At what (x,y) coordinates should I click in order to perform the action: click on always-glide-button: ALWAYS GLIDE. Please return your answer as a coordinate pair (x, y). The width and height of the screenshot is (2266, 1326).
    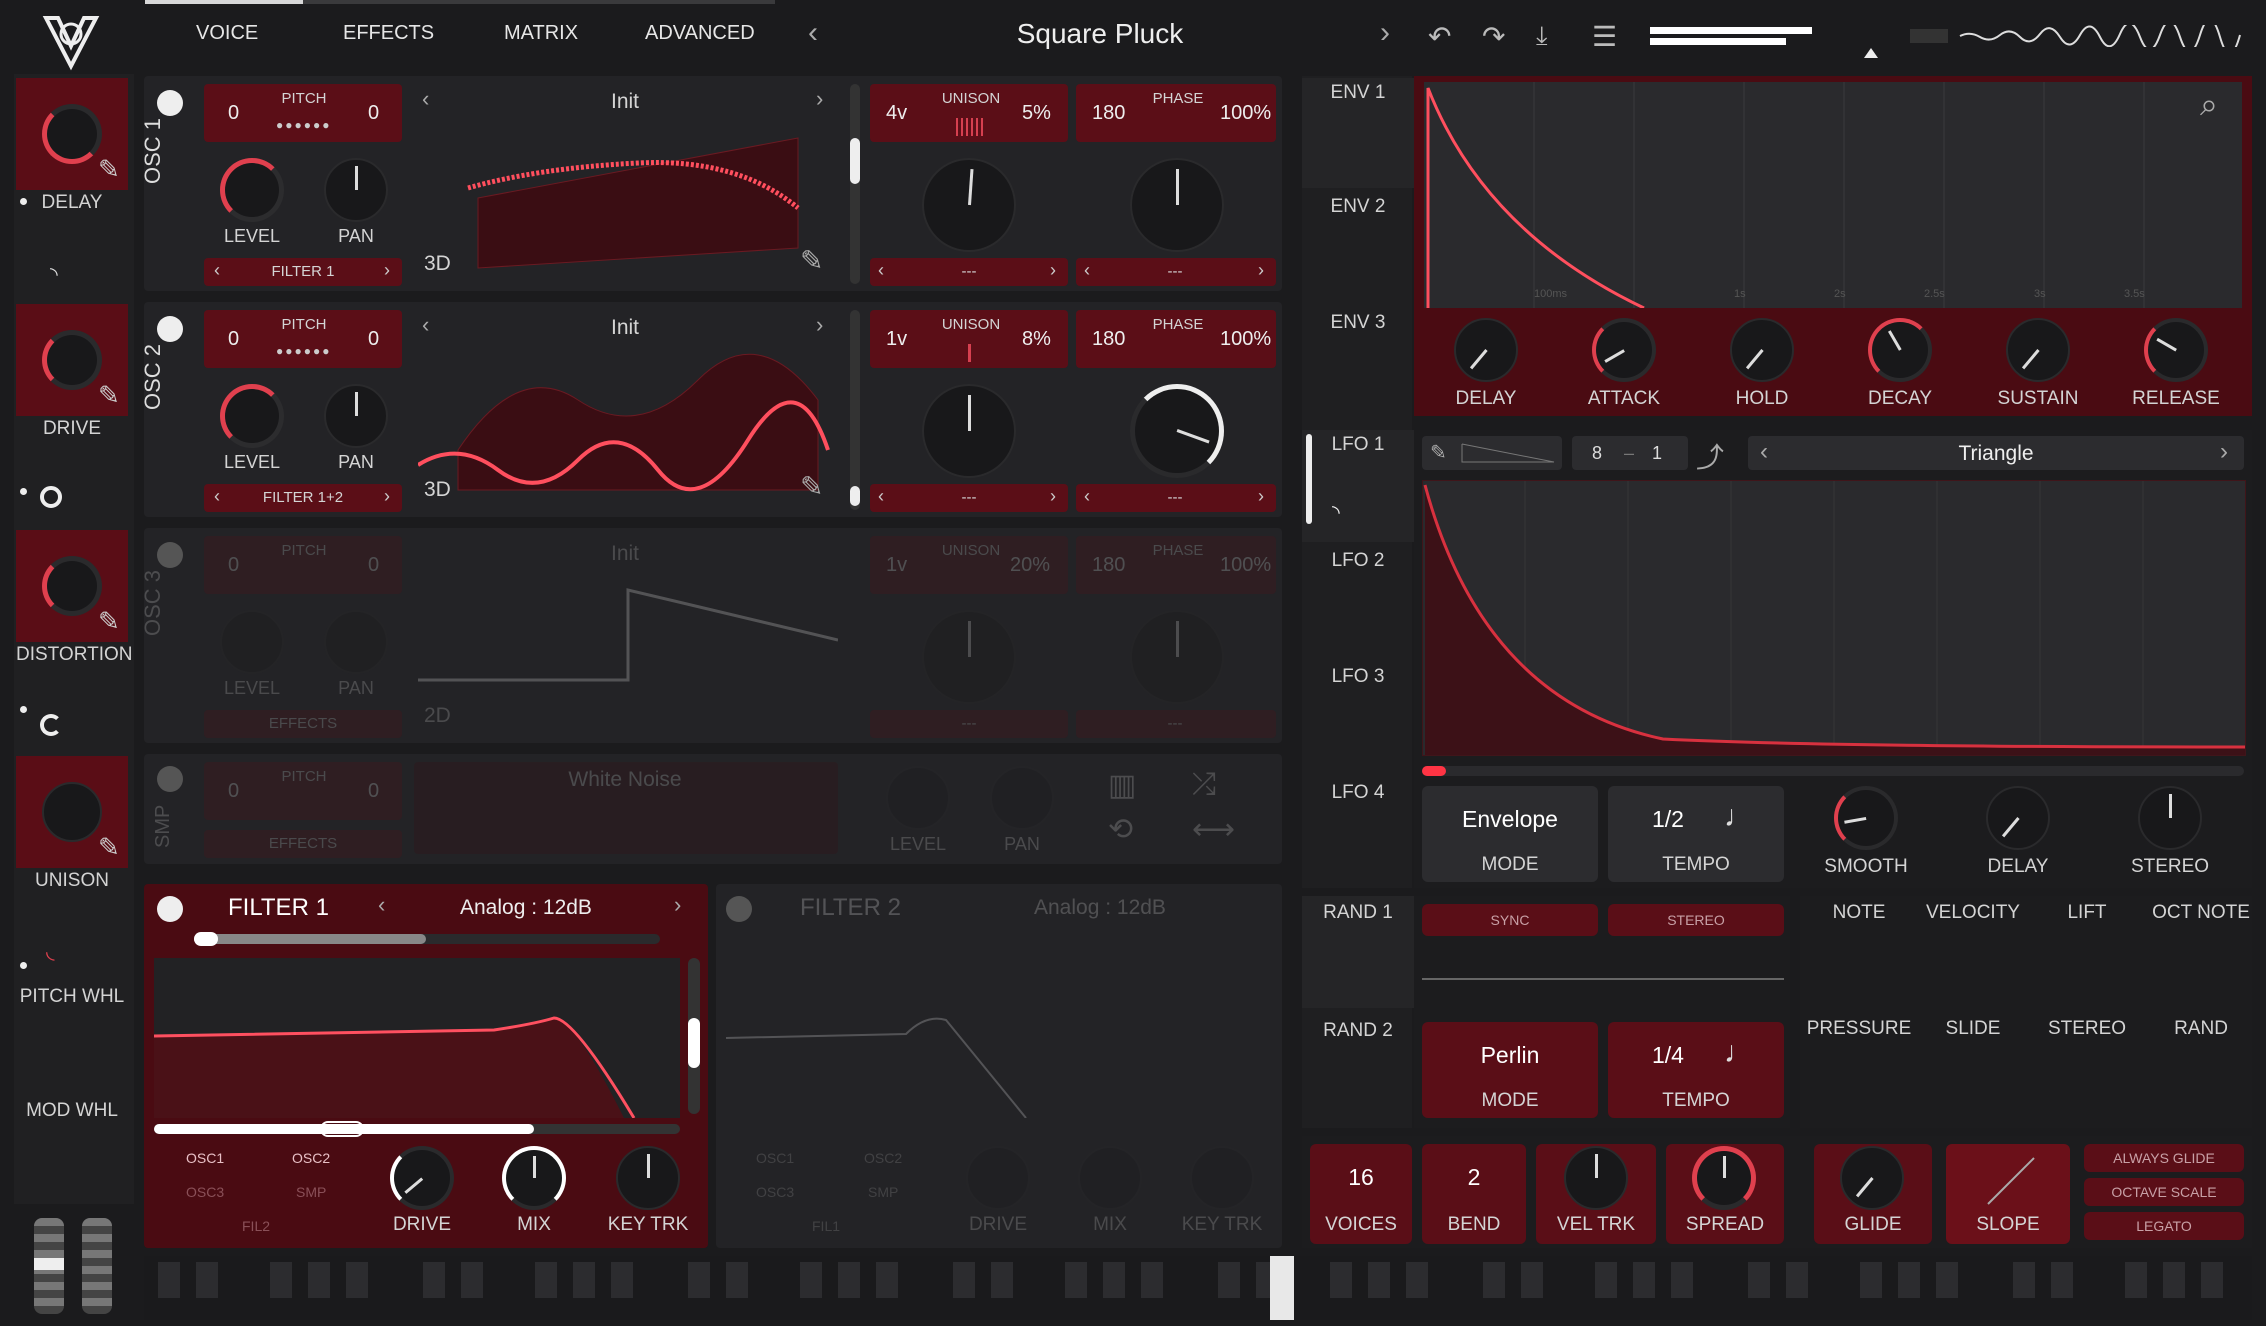
    Looking at the image, I should click on (2164, 1158).